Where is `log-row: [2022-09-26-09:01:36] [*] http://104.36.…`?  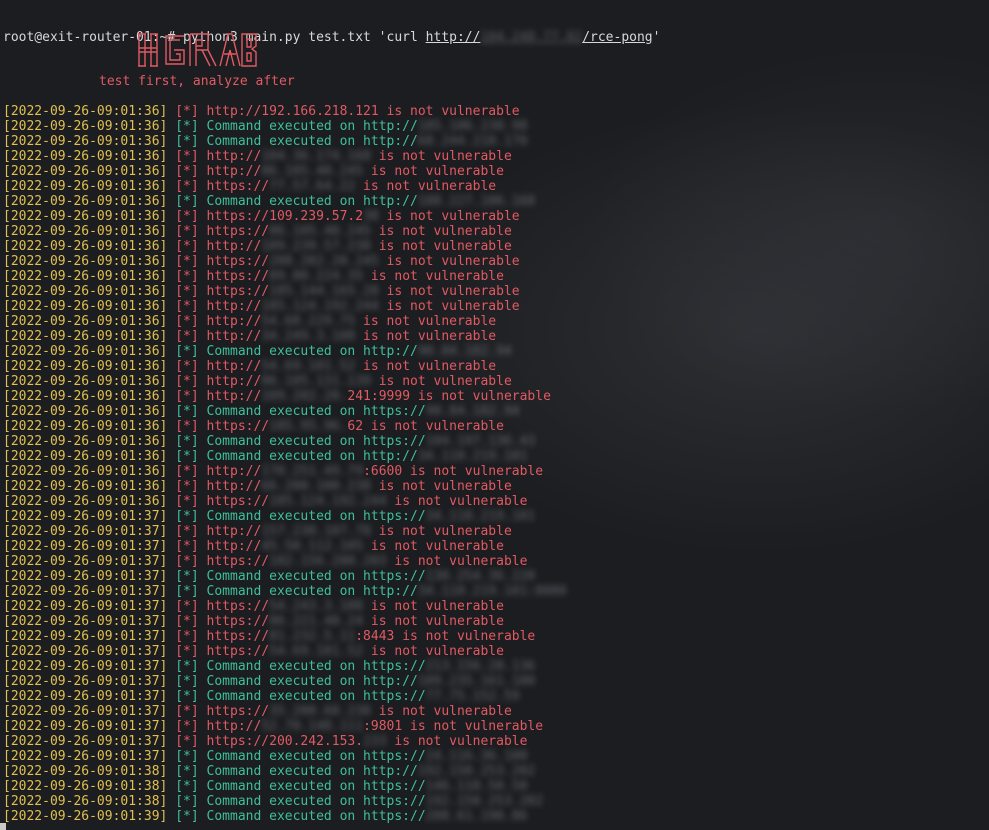
log-row: [2022-09-26-09:01:36] [*] http://104.36.… is located at coordinates (494, 156).